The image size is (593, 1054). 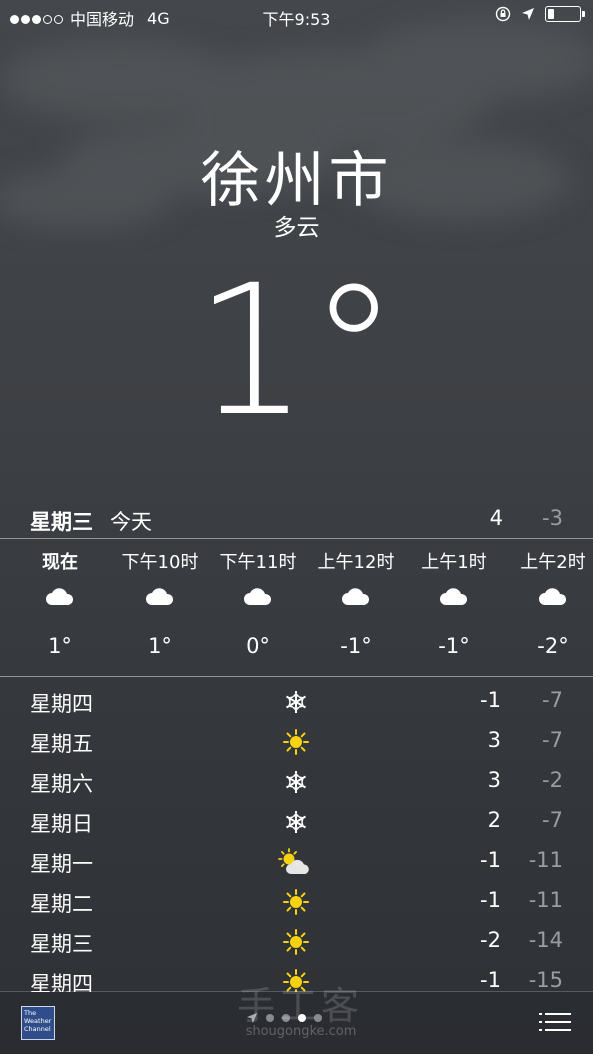 I want to click on today-label: 今天, so click(x=131, y=522).